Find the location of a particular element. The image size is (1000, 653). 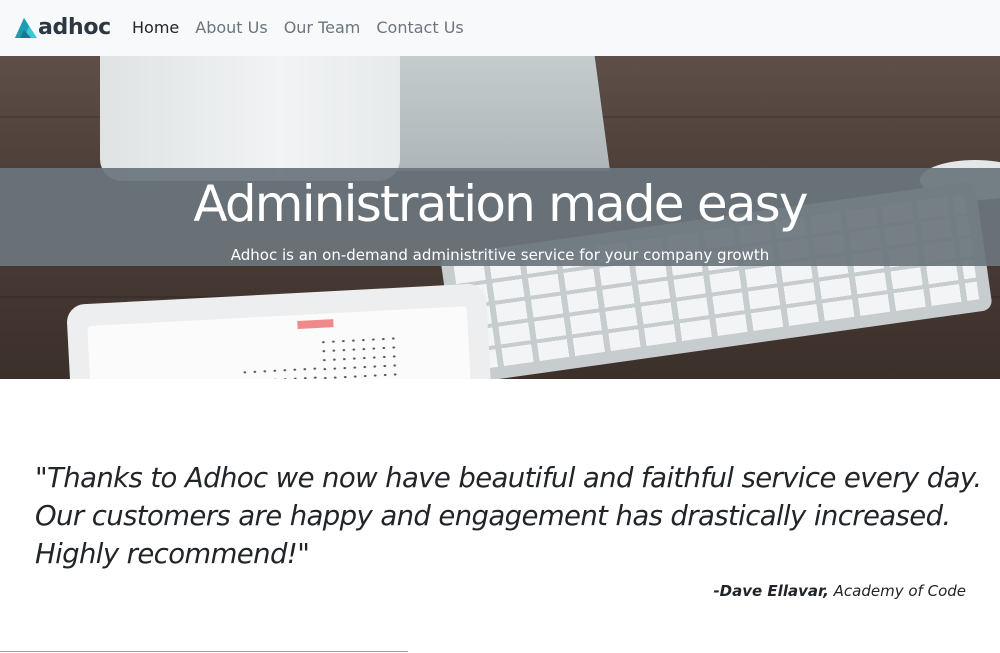

hero-title: Administration made easy is located at coordinates (500, 204).